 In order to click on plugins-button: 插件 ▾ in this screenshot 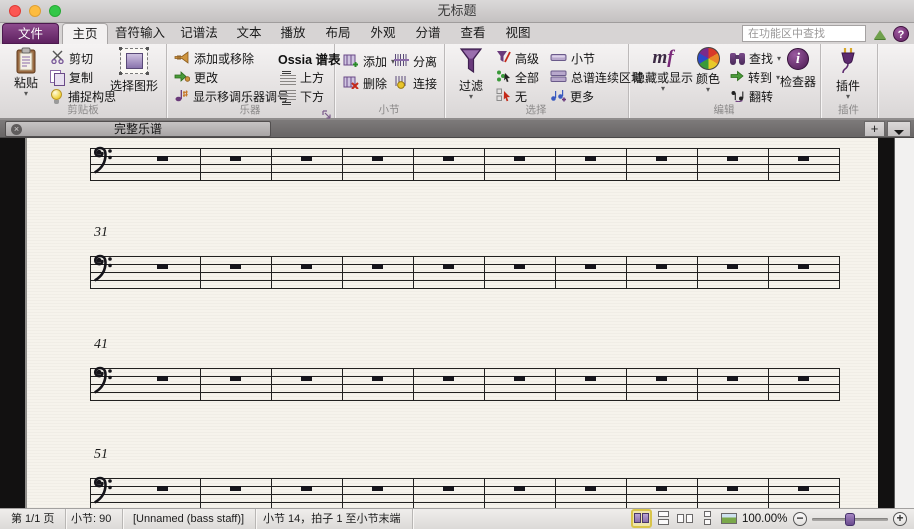, I will do `click(848, 74)`.